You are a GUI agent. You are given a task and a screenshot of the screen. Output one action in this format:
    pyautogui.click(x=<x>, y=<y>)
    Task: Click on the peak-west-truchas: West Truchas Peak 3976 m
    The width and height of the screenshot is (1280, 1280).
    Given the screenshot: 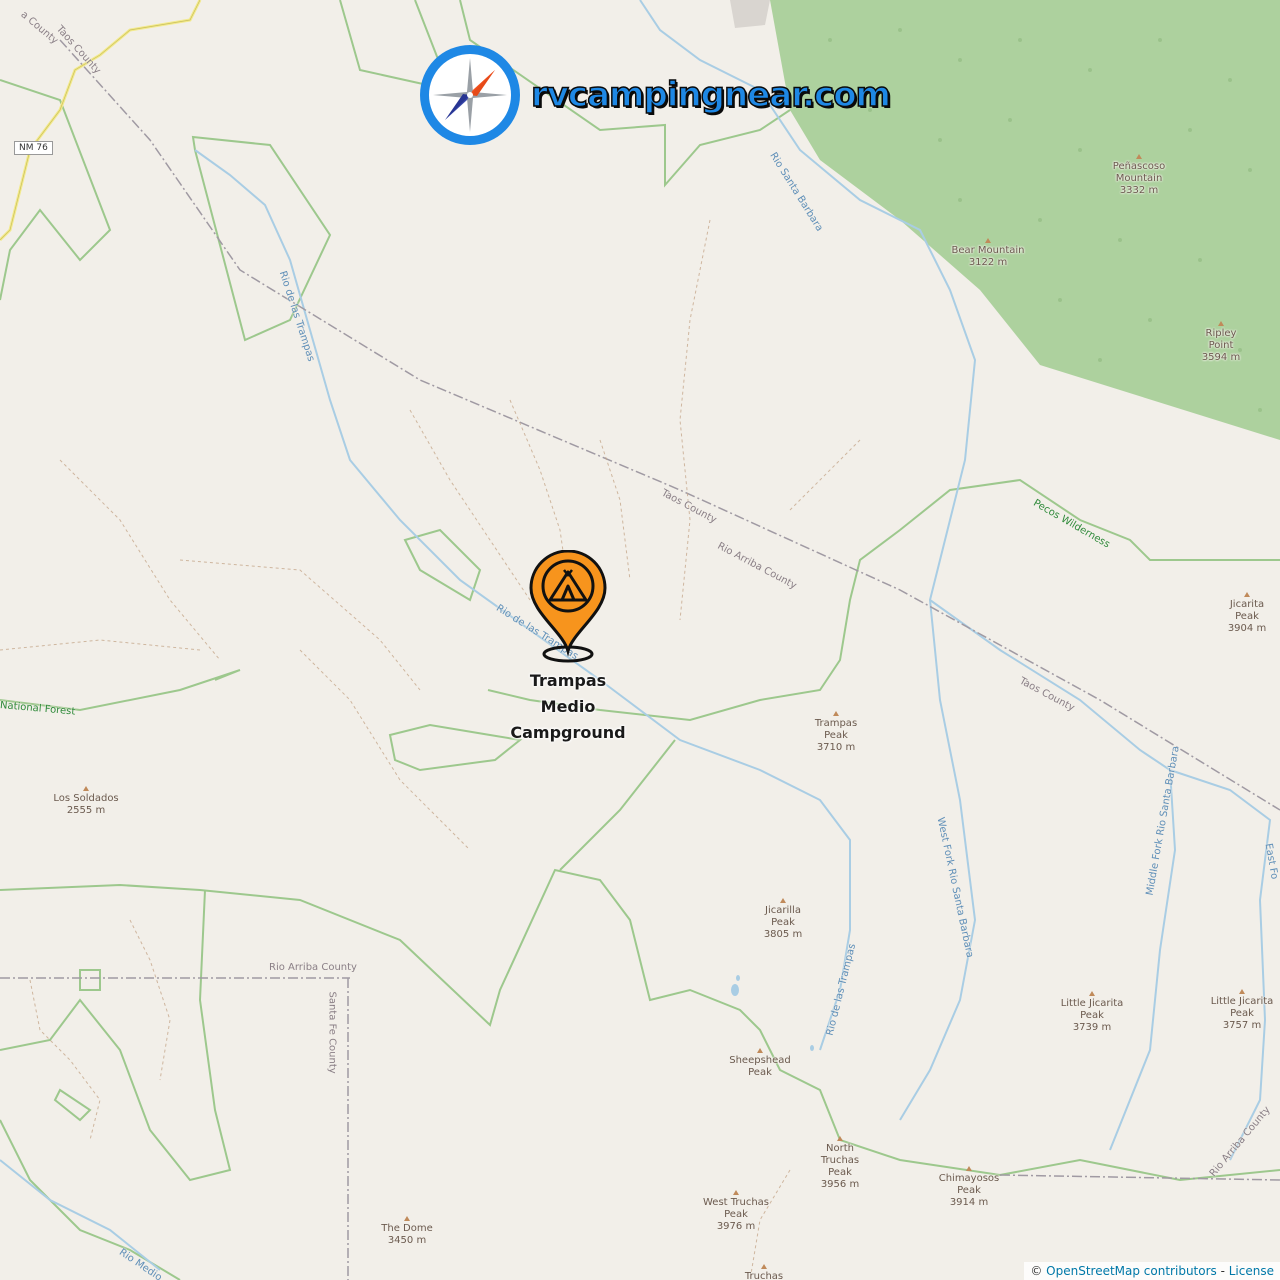 What is the action you would take?
    pyautogui.click(x=736, y=1211)
    